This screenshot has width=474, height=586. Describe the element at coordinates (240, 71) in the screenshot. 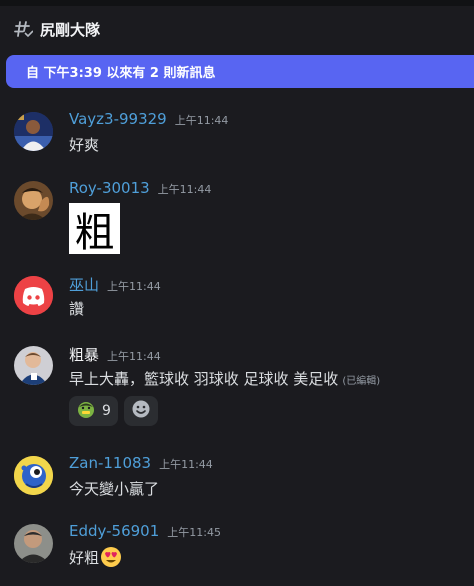

I see `new-messages-banner: 自 下午3:39 以來有 2 則新訊息` at that location.